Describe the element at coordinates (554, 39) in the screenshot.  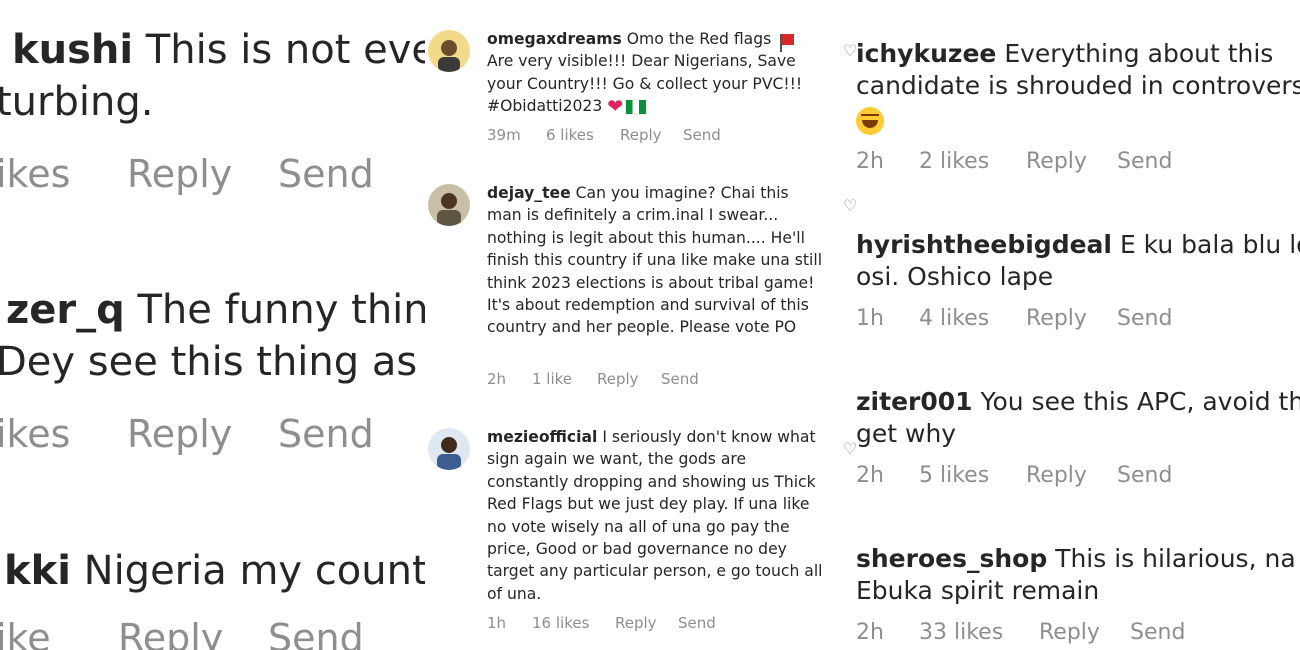
I see `comment-username: omegaxdreams` at that location.